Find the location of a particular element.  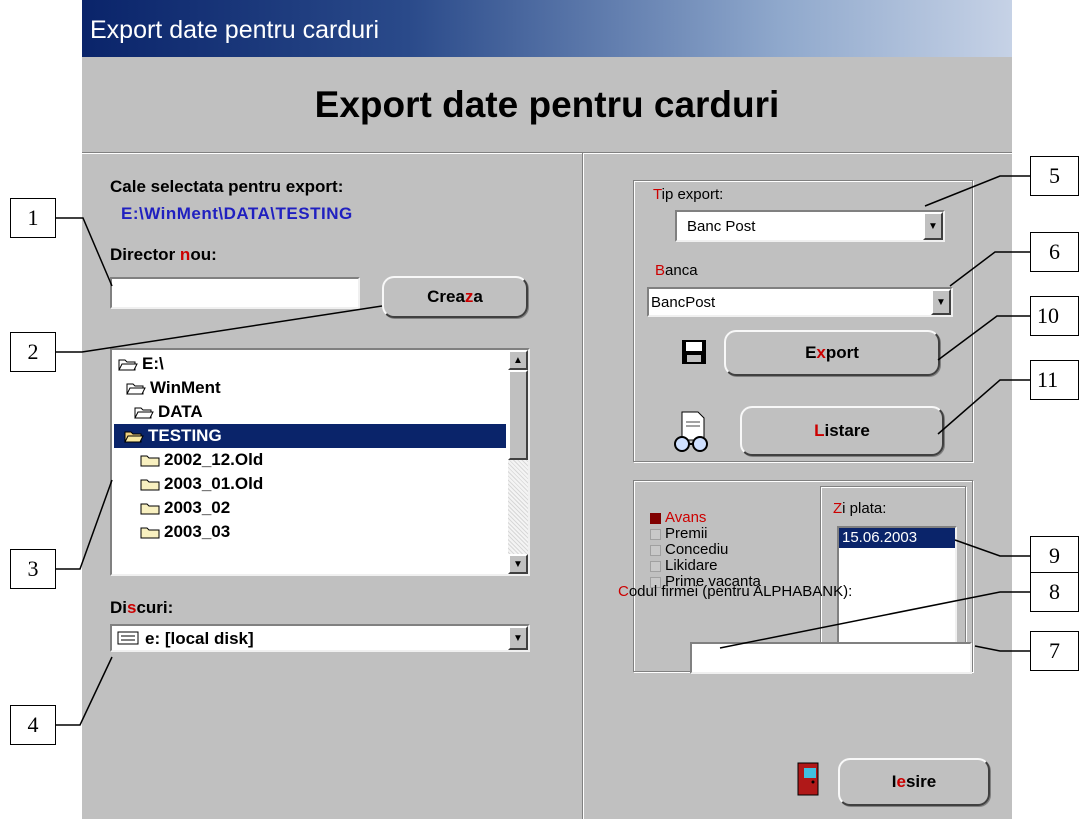

callout-1: 1 is located at coordinates (33, 218).